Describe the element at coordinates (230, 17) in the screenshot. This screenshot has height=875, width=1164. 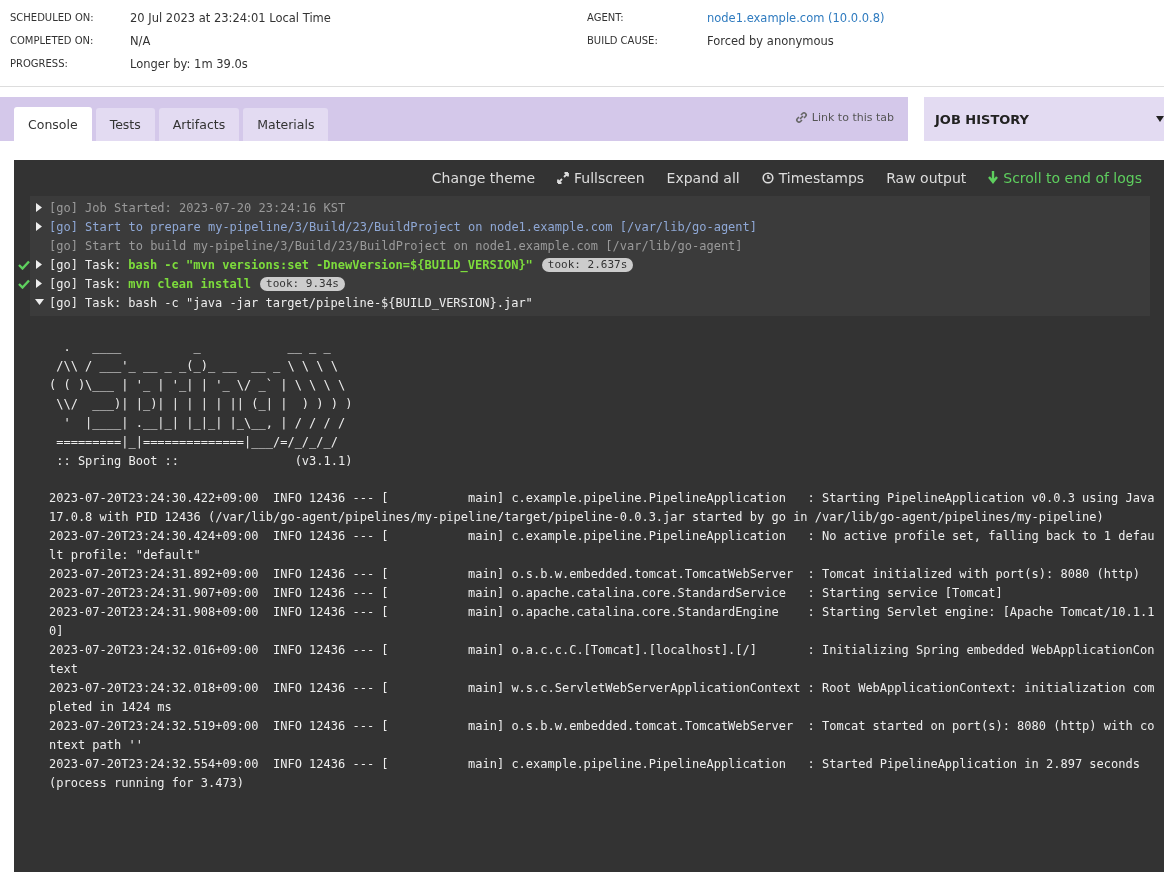
I see `field-value: 20 Jul 2023 at 23:24:01 Local Time` at that location.